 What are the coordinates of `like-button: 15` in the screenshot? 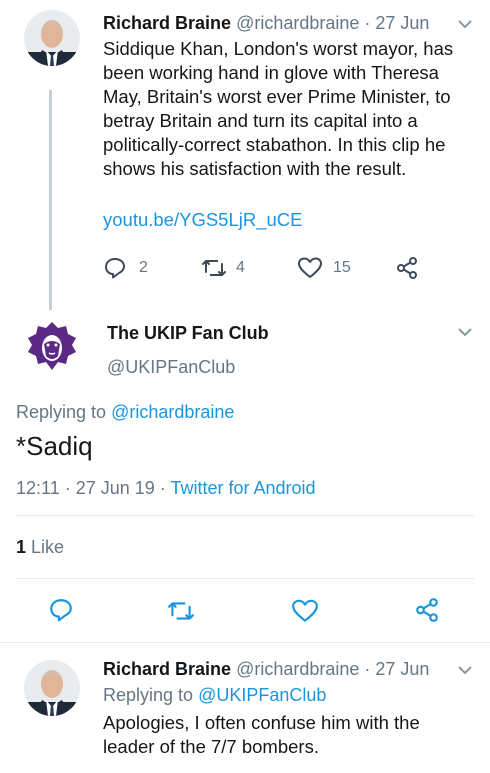 It's located at (324, 268).